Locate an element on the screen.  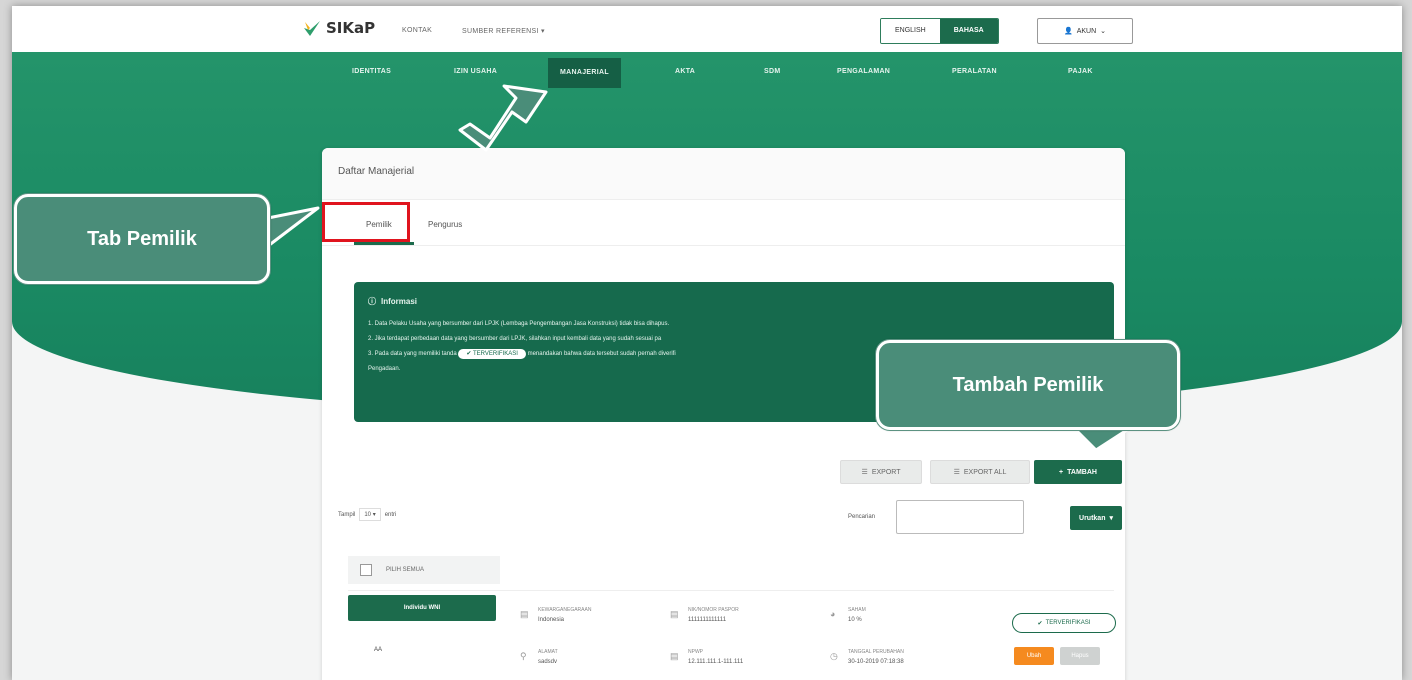
arrow-pointer-icon is located at coordinates (503, 118).